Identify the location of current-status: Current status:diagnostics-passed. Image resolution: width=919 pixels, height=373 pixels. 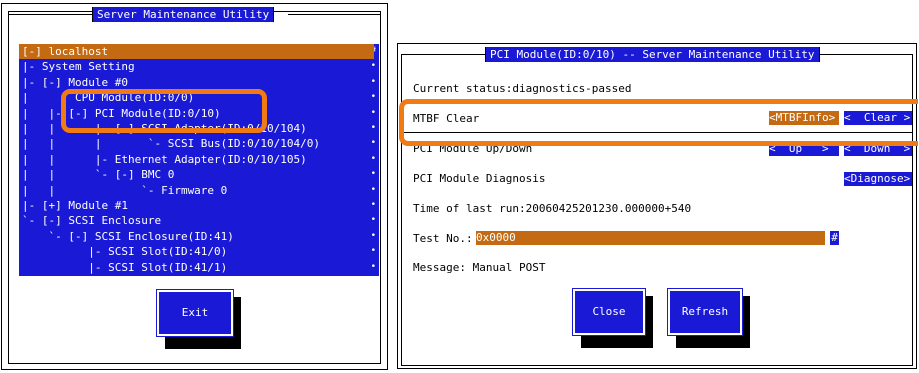
(522, 88).